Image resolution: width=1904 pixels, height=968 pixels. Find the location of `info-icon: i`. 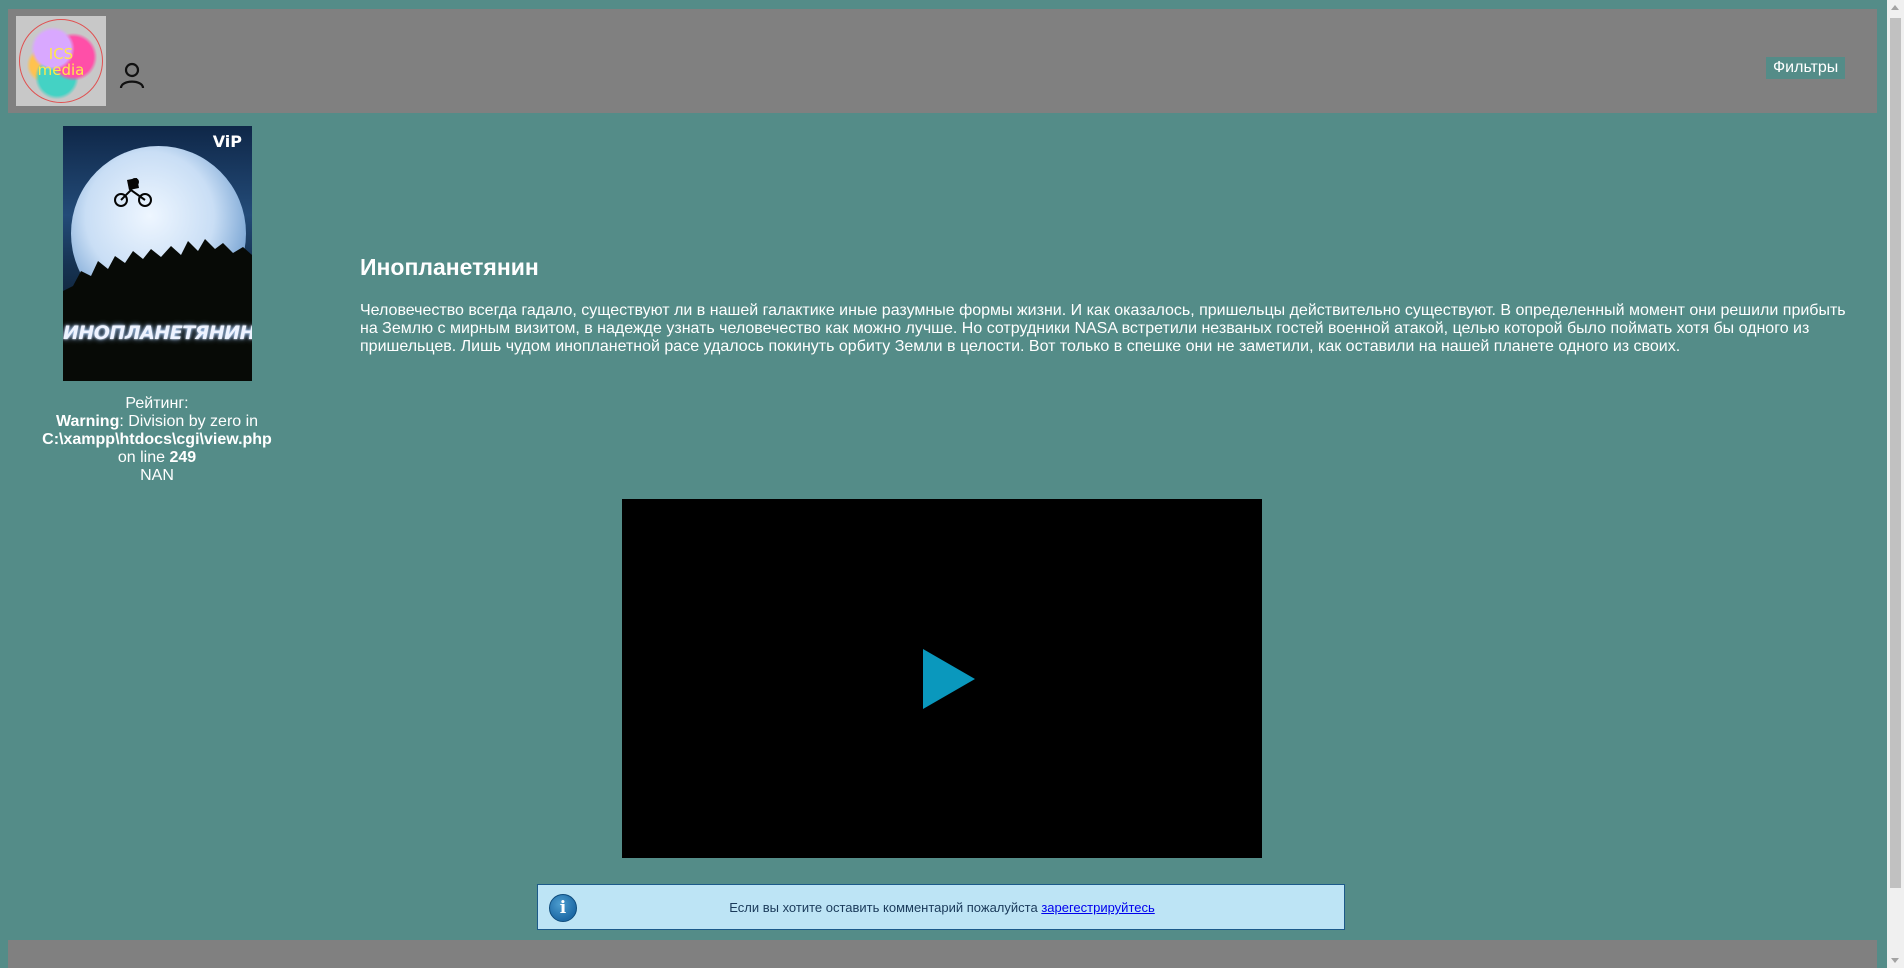

info-icon: i is located at coordinates (563, 908).